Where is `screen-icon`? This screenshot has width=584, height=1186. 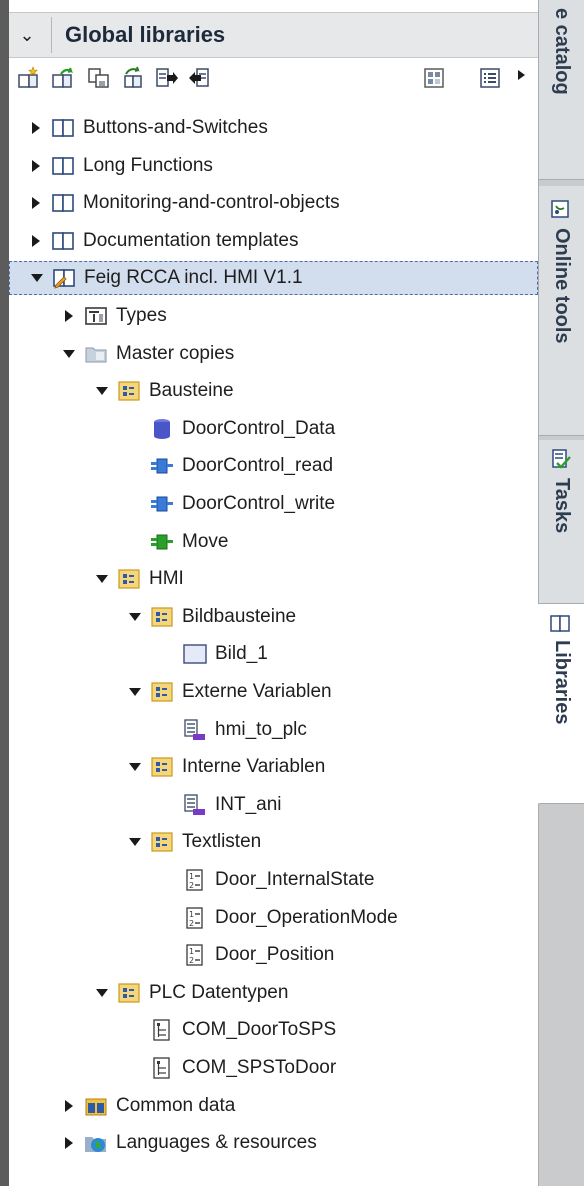 screen-icon is located at coordinates (195, 654).